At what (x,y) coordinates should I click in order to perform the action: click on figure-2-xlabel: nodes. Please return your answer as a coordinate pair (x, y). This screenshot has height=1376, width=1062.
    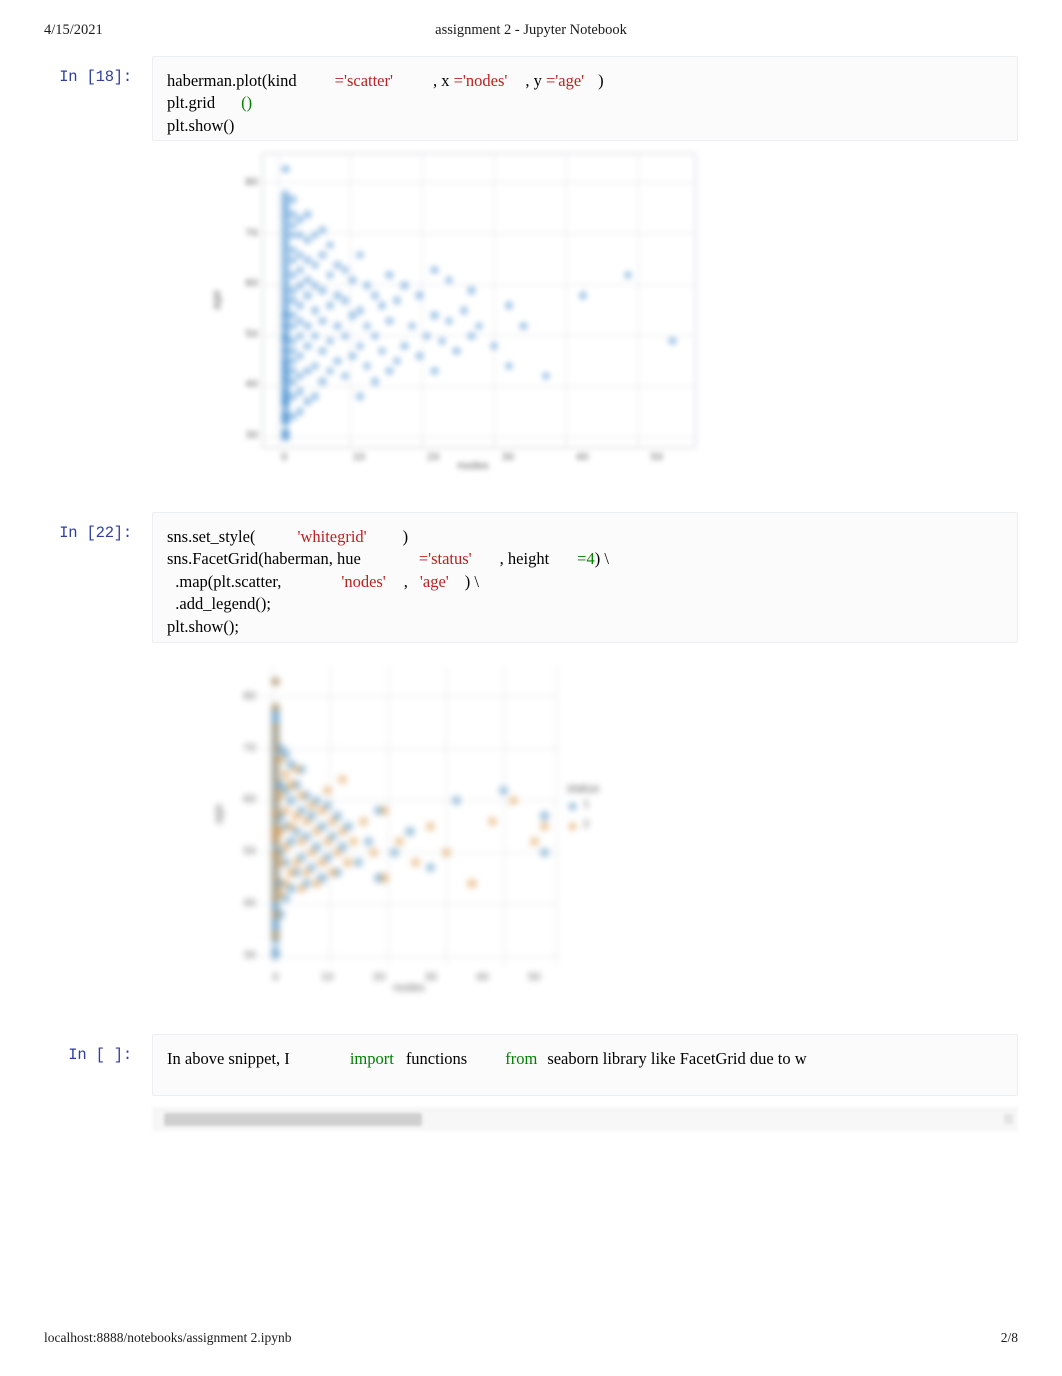
    Looking at the image, I should click on (409, 988).